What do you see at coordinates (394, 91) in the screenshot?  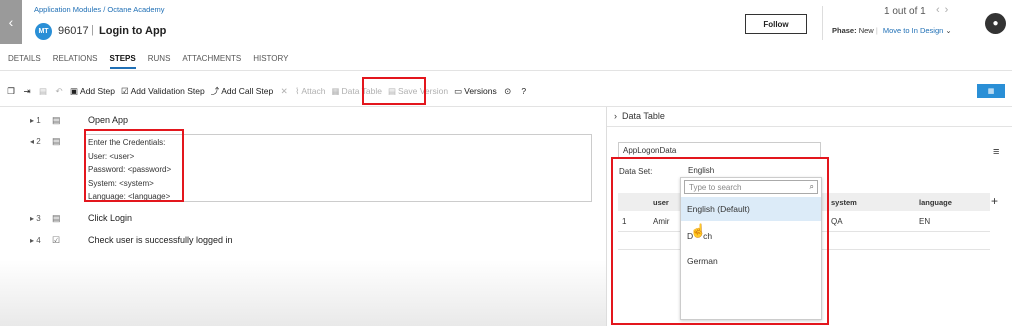 I see `data-table-highlight` at bounding box center [394, 91].